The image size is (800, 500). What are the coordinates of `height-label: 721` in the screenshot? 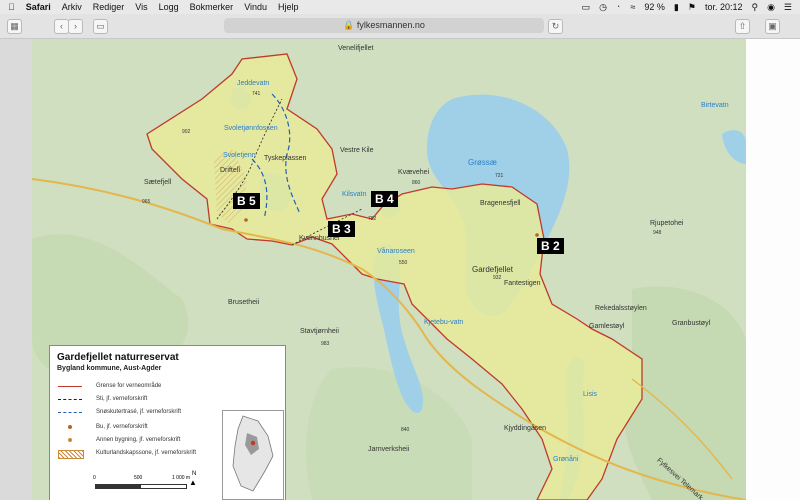 It's located at (499, 176).